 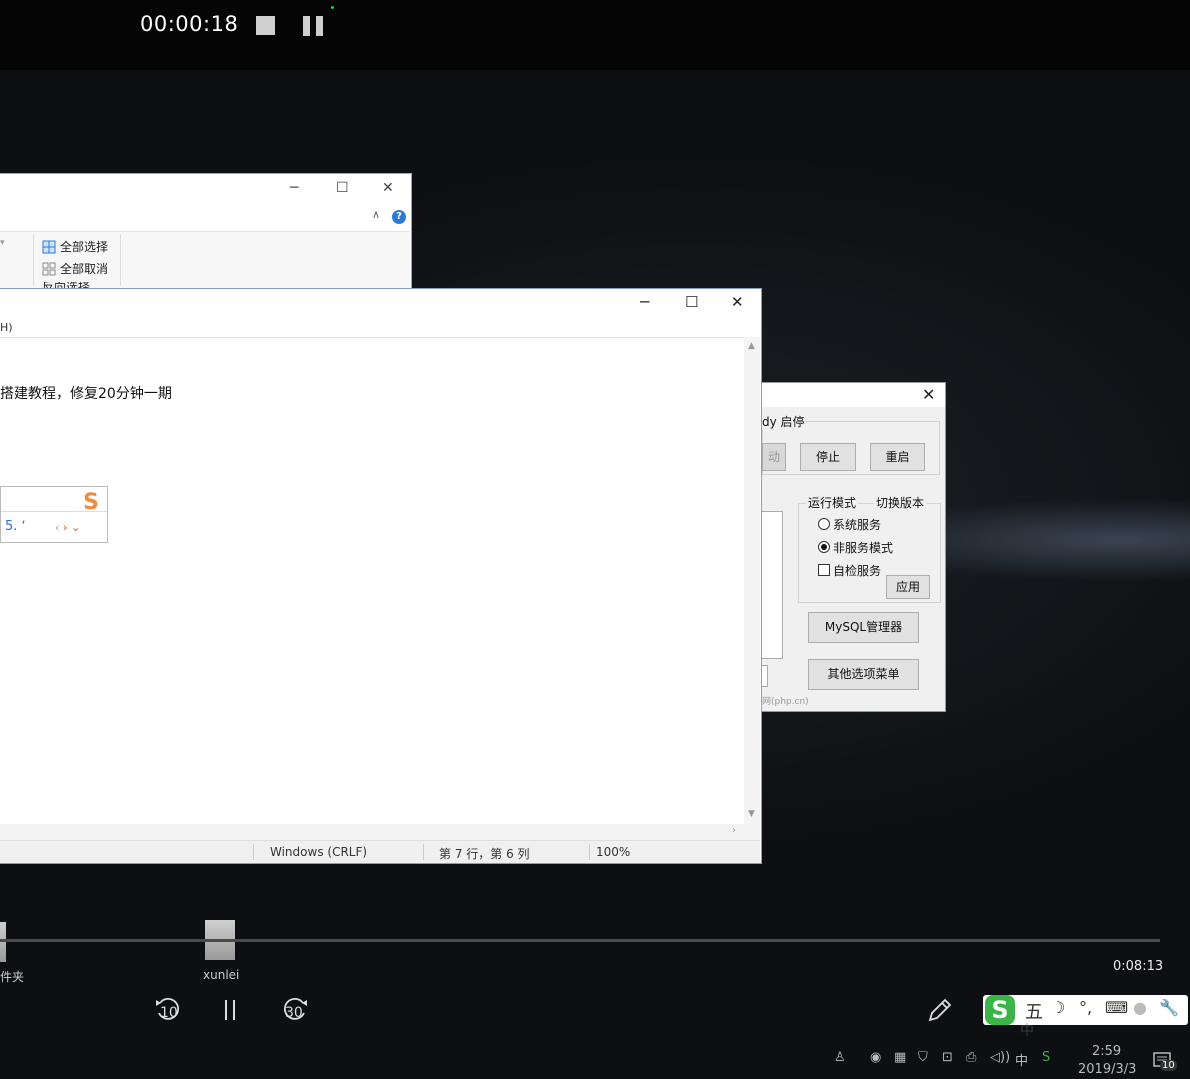 I want to click on pen-annotation-button, so click(x=940, y=1010).